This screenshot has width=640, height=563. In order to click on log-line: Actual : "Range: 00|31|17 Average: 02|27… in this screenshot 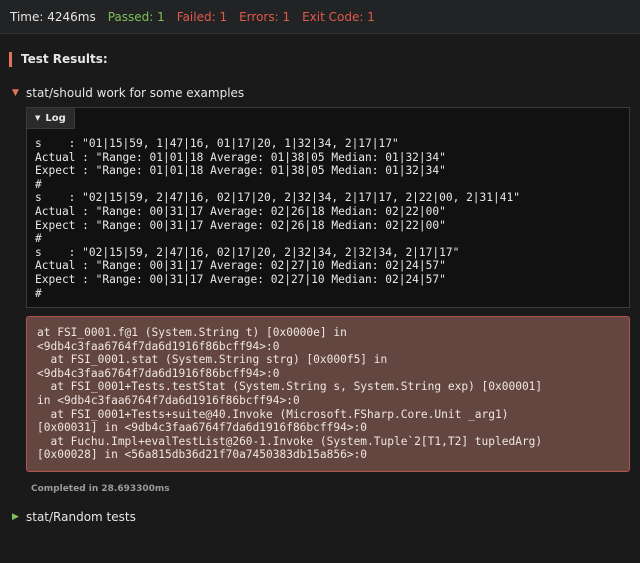, I will do `click(240, 266)`.